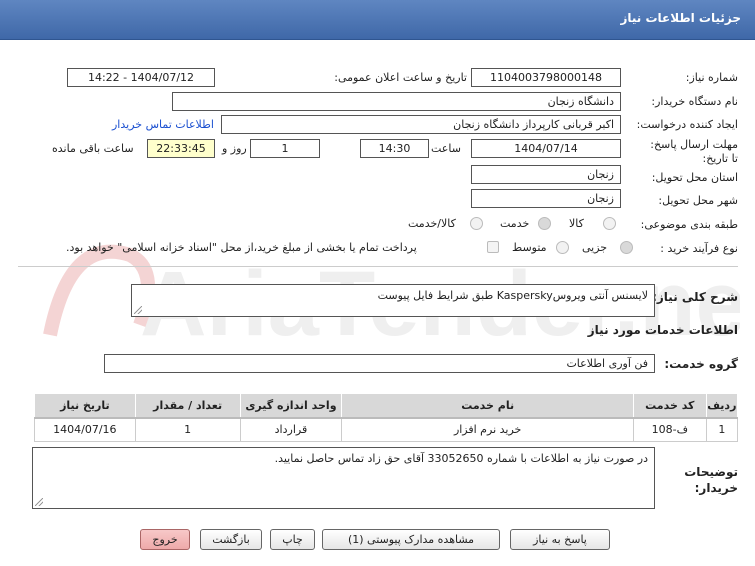 The image size is (755, 566). Describe the element at coordinates (687, 124) in the screenshot. I see `creator-label: ایجاد کننده درخواست:` at that location.